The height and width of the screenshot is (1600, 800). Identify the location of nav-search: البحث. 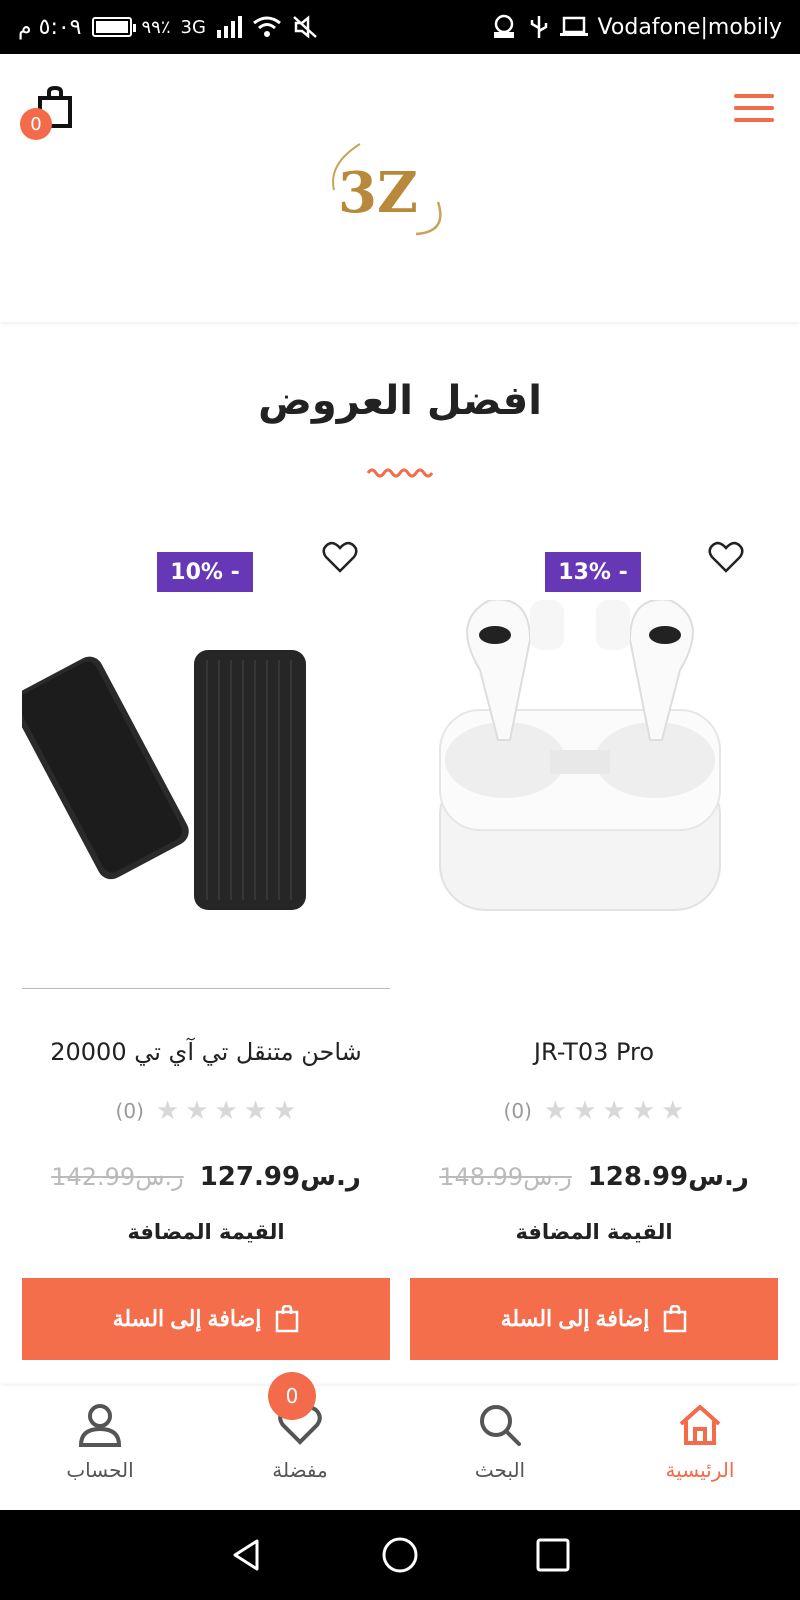
(500, 1448).